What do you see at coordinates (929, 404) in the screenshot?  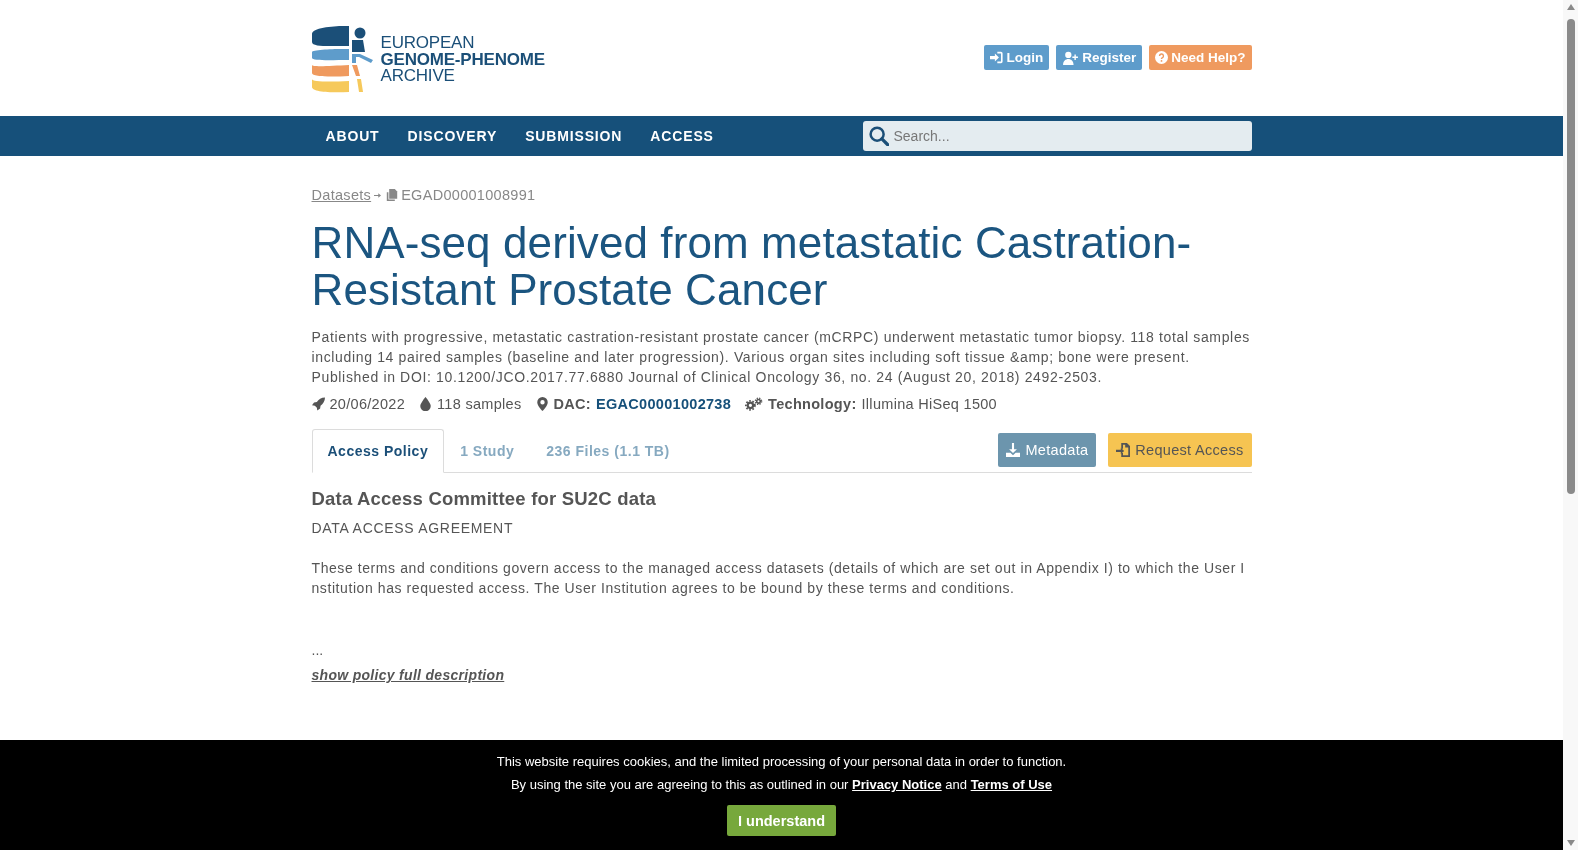 I see `meta-value: Illumina HiSeq 1500` at bounding box center [929, 404].